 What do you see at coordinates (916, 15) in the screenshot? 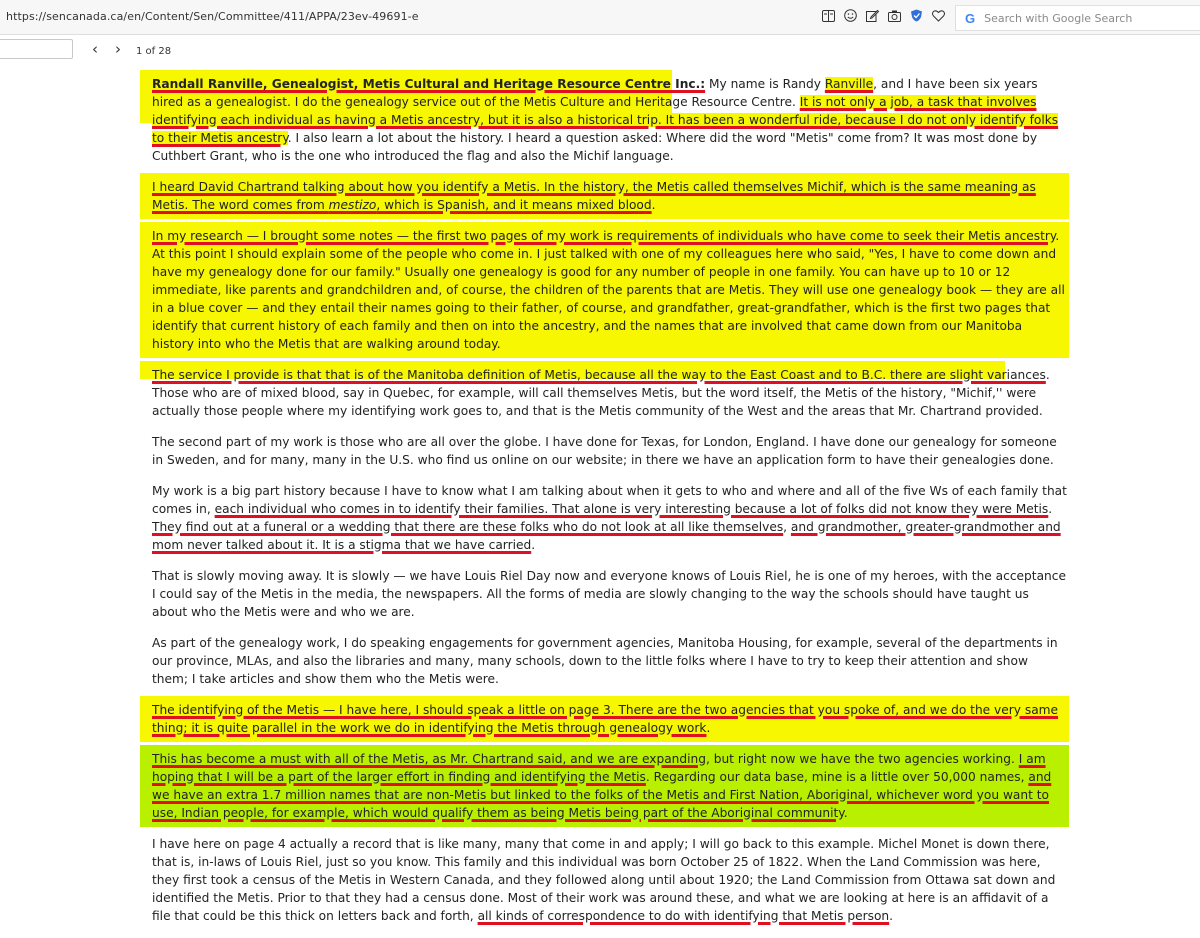
I see `shield-icon` at bounding box center [916, 15].